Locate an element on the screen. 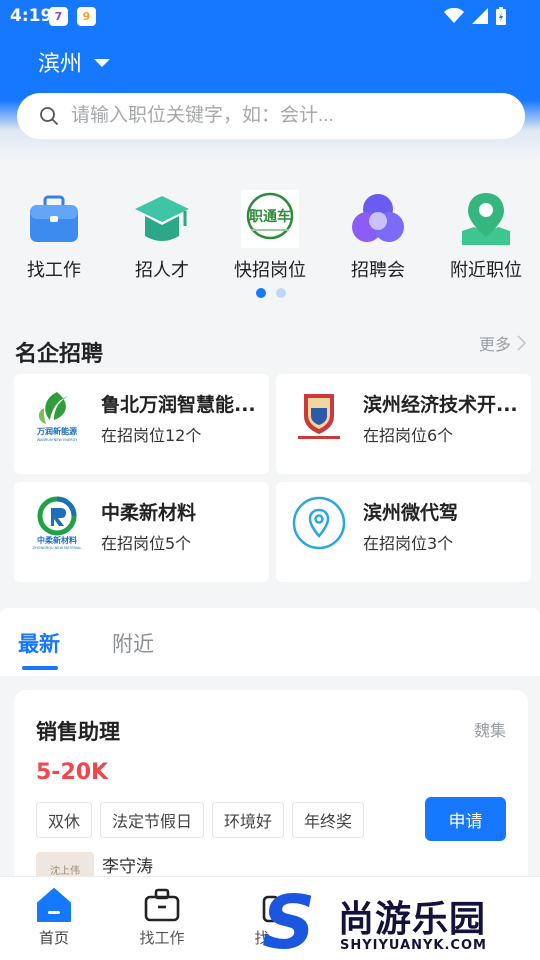 The image size is (540, 960). nav-label: 找工作 is located at coordinates (162, 938).